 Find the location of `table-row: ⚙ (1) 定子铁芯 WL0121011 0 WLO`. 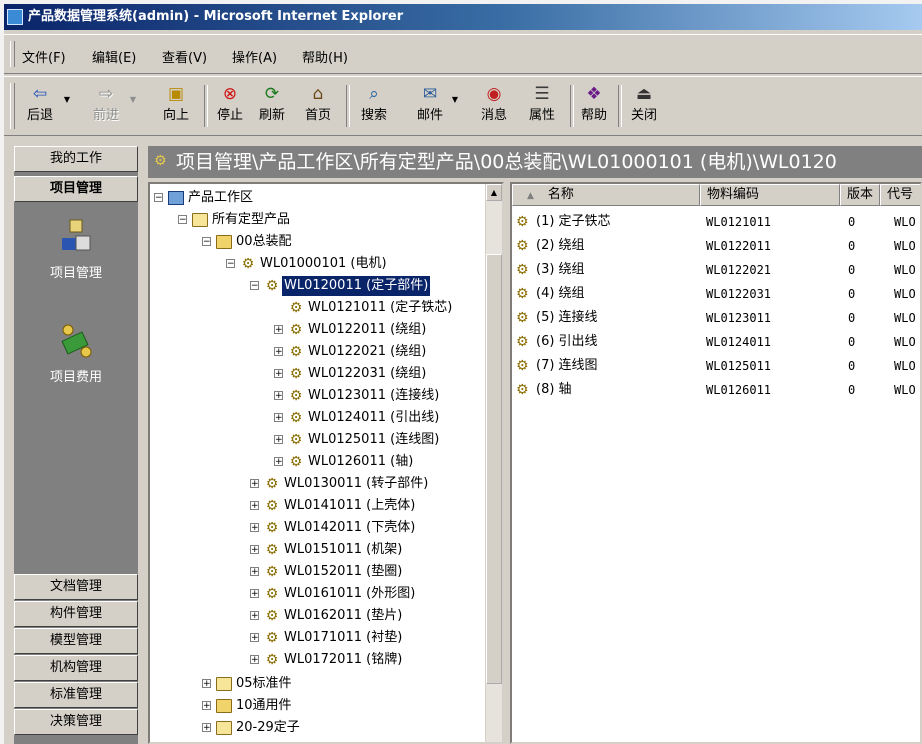

table-row: ⚙ (1) 定子铁芯 WL0121011 0 WLO is located at coordinates (716, 222).